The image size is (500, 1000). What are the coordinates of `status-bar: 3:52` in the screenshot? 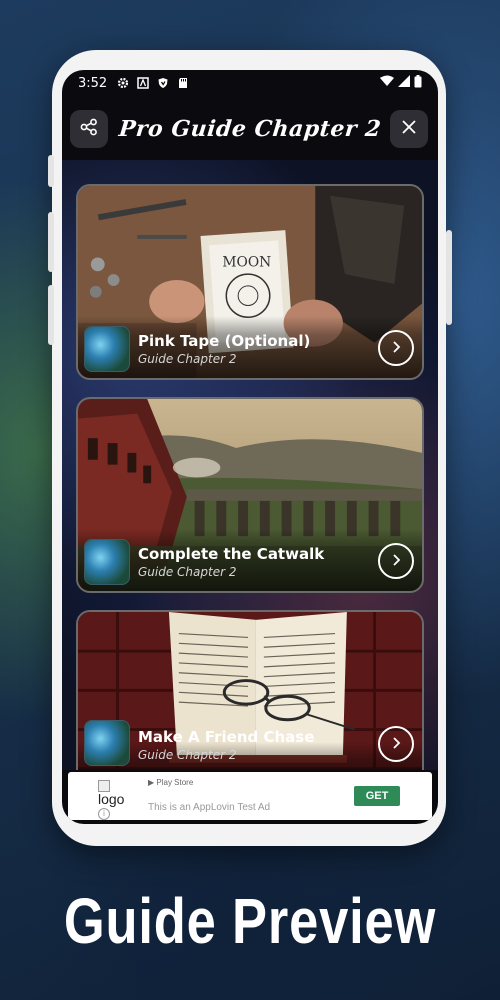 It's located at (250, 83).